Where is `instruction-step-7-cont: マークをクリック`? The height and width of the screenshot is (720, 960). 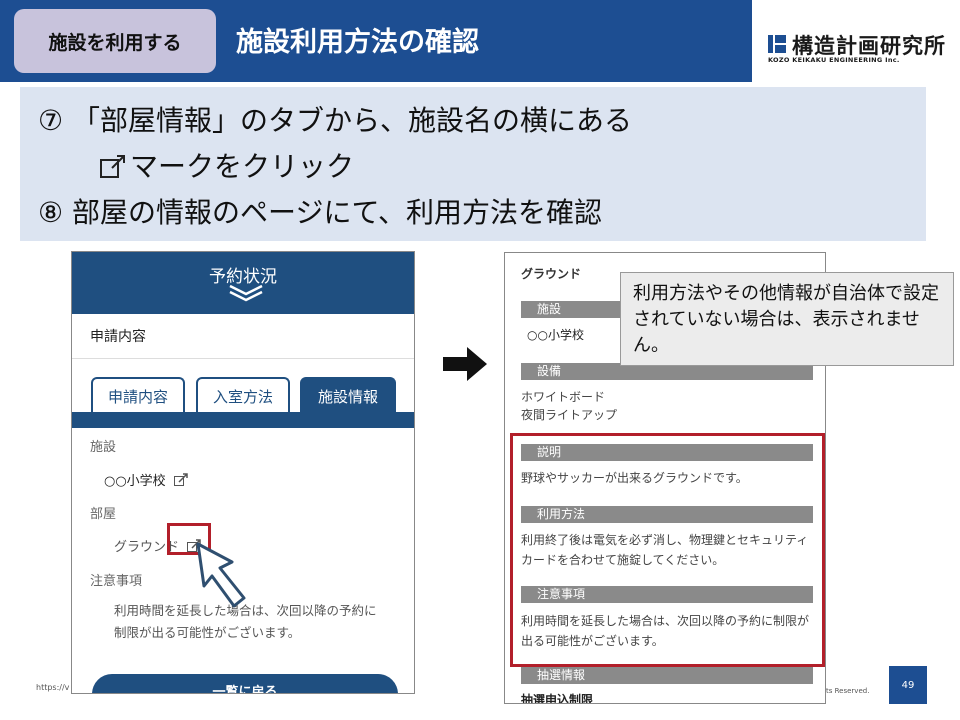
instruction-step-7-cont: マークをクリック is located at coordinates (227, 165).